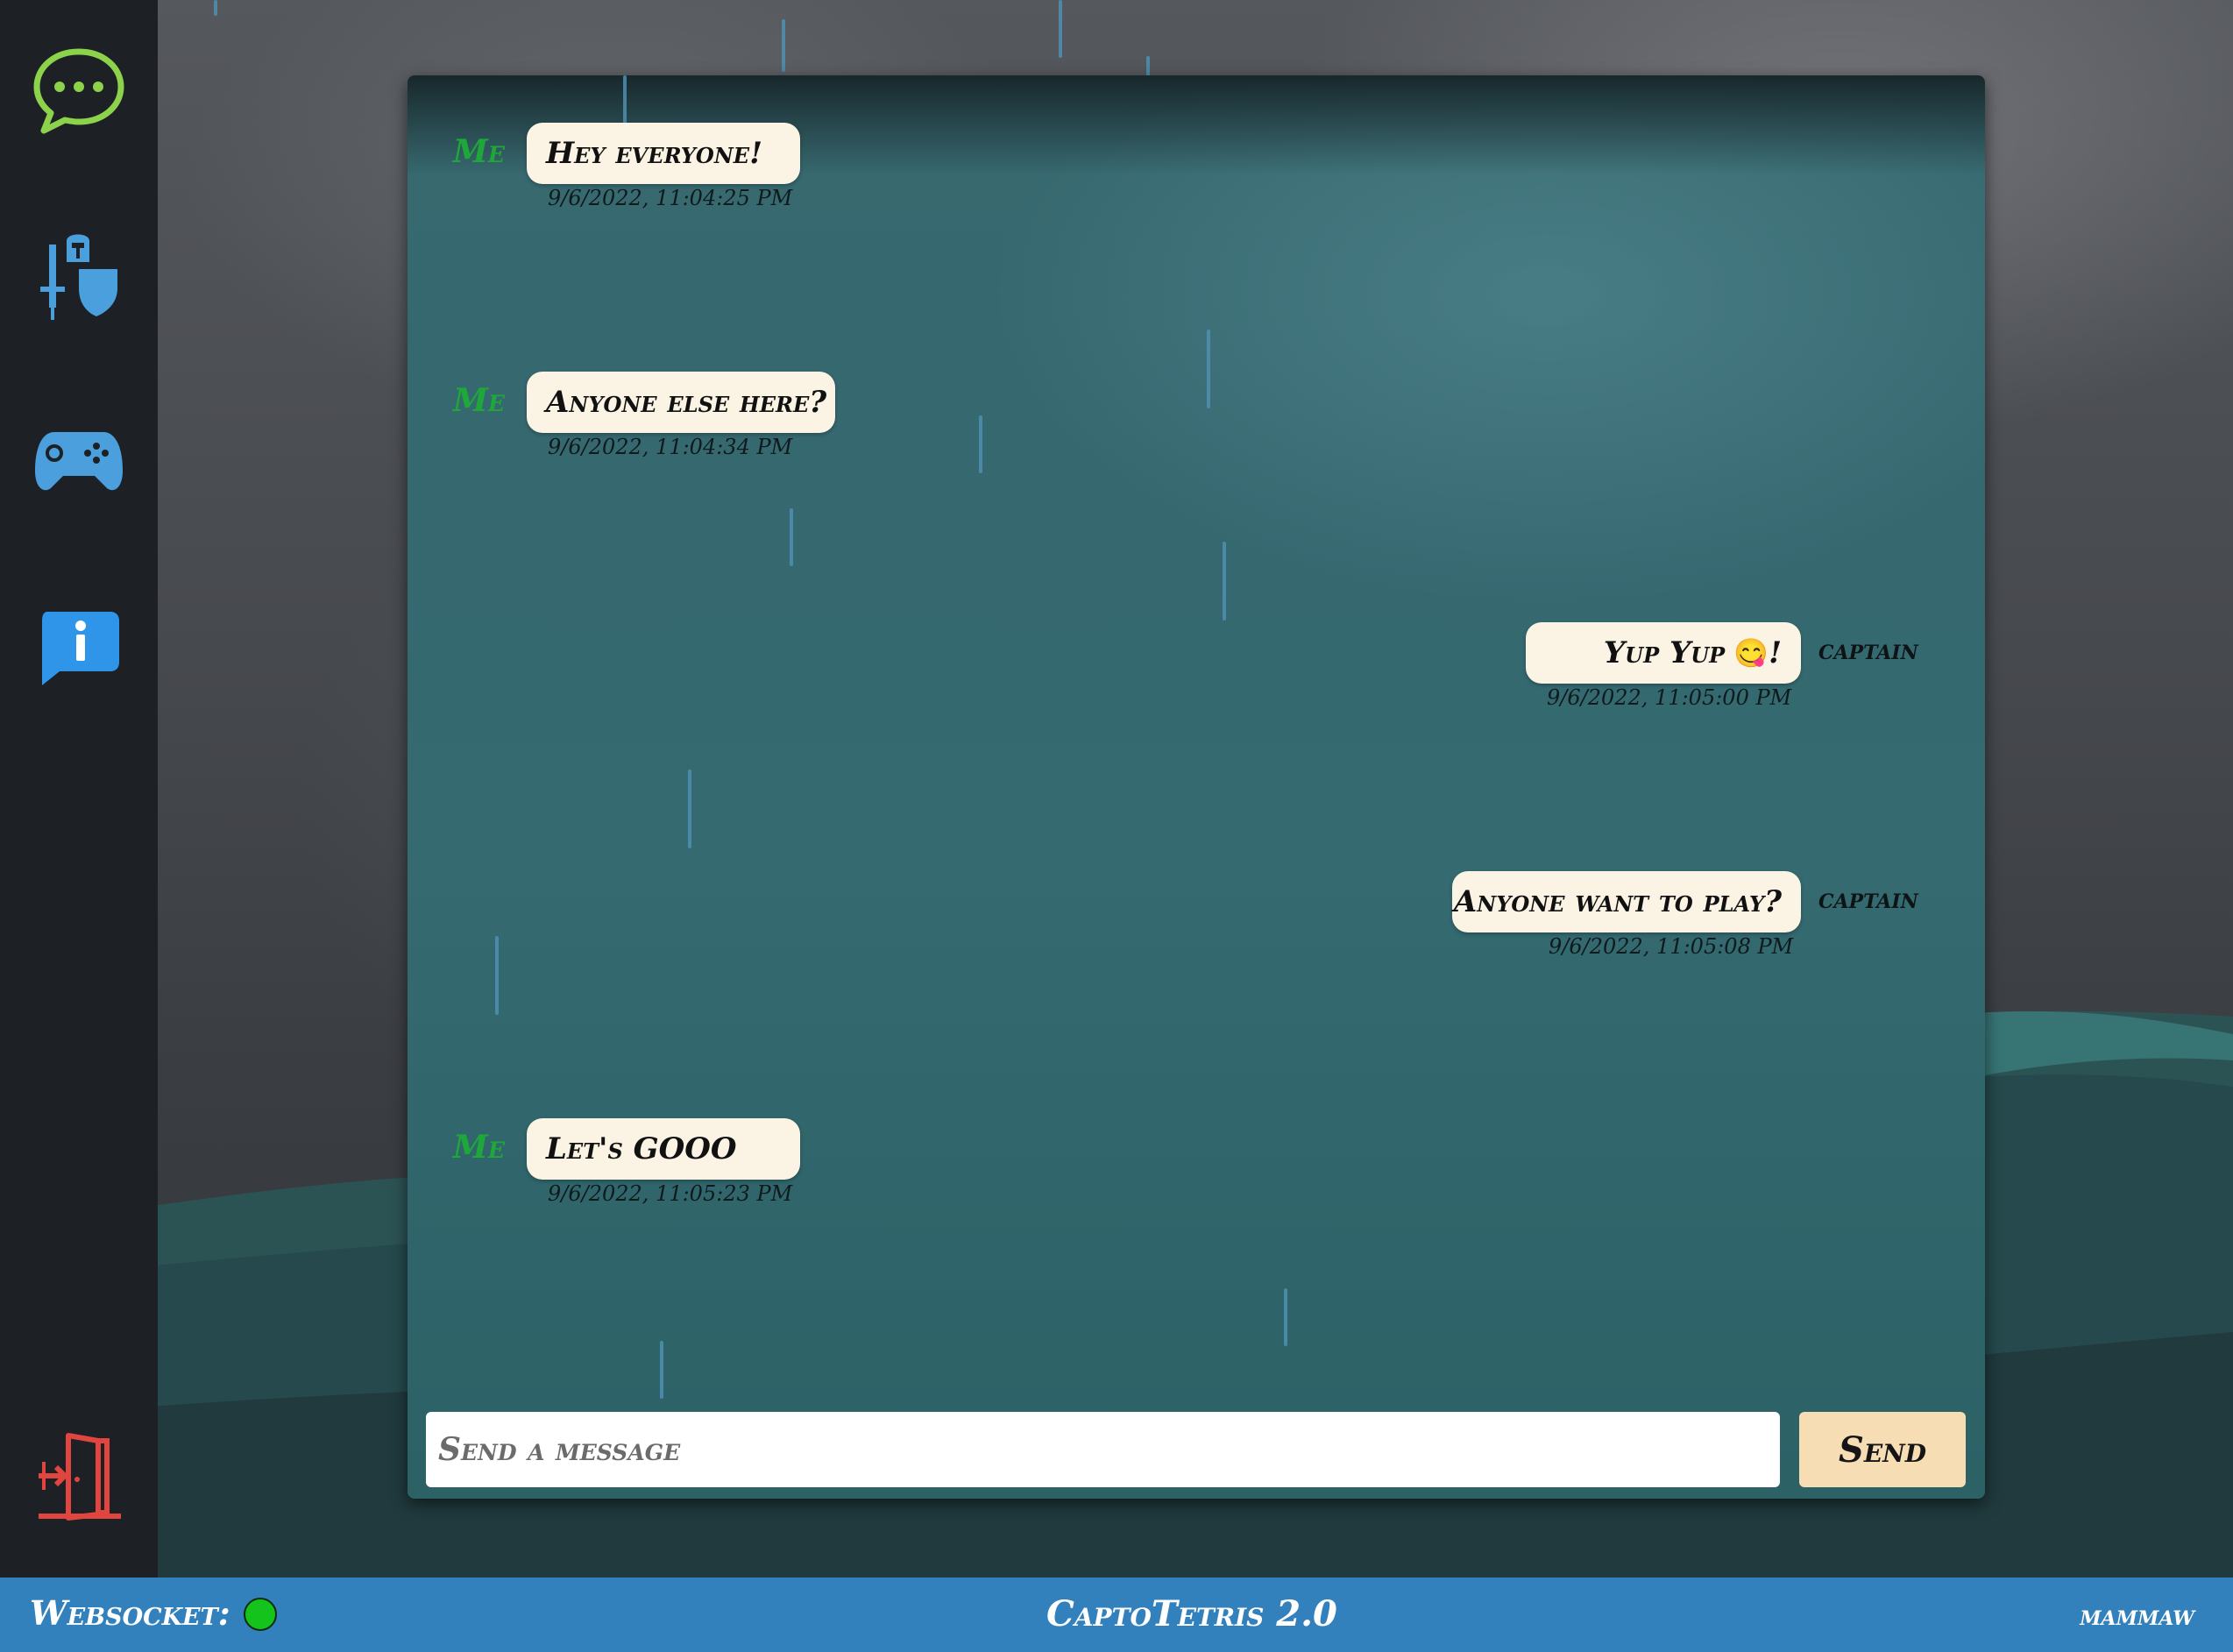 This screenshot has height=1652, width=2233. What do you see at coordinates (1882, 1449) in the screenshot?
I see `send-button: Send` at bounding box center [1882, 1449].